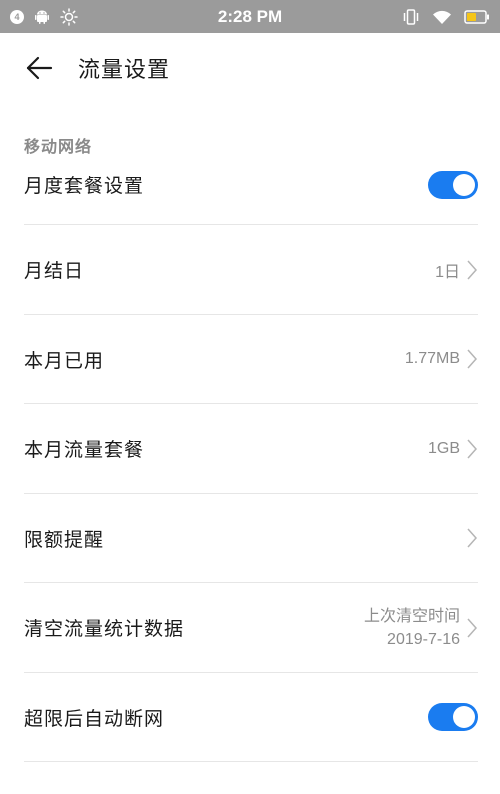 This screenshot has height=794, width=500. I want to click on row-label: 本月已用, so click(64, 360).